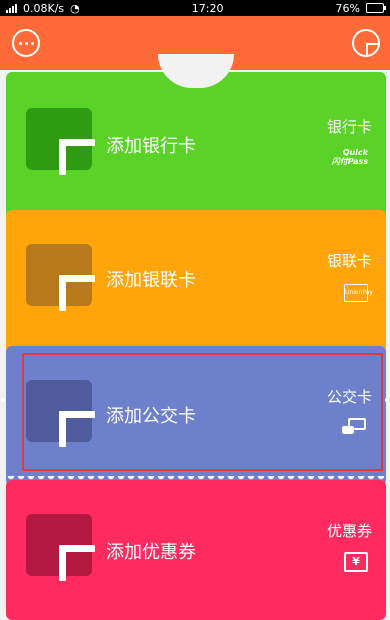  Describe the element at coordinates (60, 141) in the screenshot. I see `add-bank-card-button` at that location.